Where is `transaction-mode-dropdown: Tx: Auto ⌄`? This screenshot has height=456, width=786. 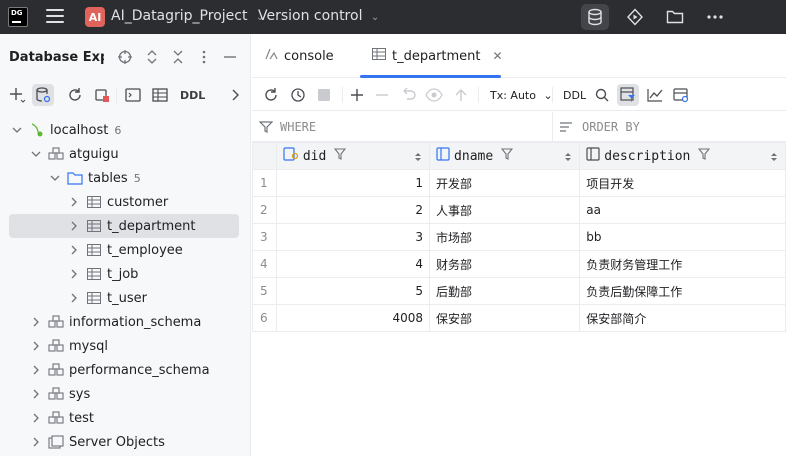
transaction-mode-dropdown: Tx: Auto ⌄ is located at coordinates (521, 95).